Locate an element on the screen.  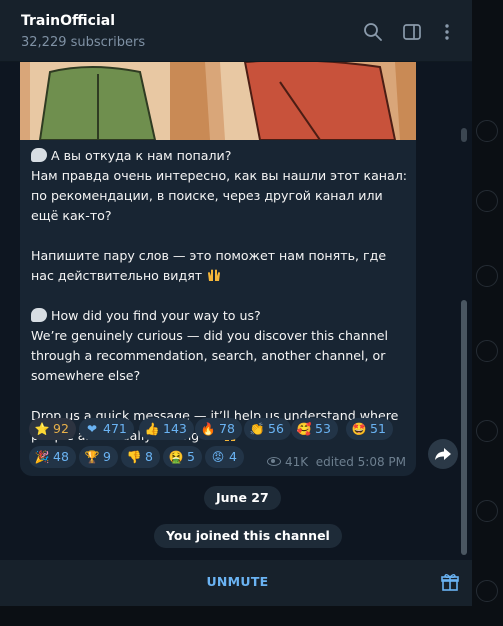
scrollbar-track is located at coordinates (464, 135).